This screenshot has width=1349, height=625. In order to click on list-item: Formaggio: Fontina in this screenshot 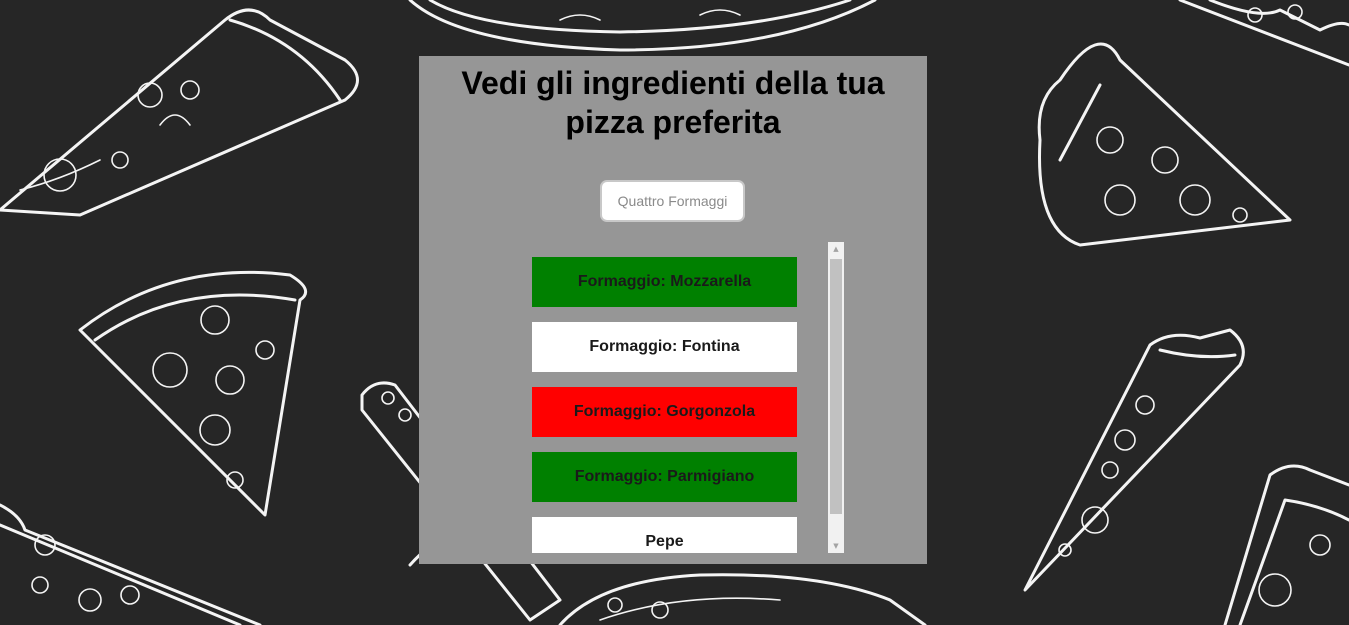, I will do `click(664, 347)`.